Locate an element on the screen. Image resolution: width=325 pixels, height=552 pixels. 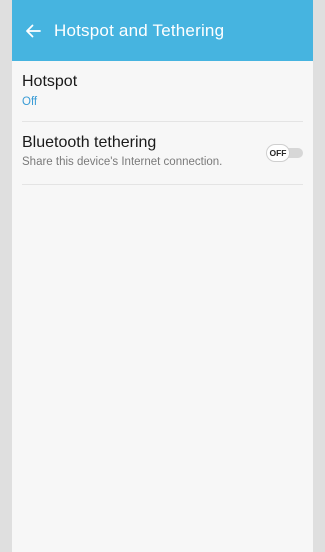
list-item-hotspot: Hotspot Off is located at coordinates (162, 91).